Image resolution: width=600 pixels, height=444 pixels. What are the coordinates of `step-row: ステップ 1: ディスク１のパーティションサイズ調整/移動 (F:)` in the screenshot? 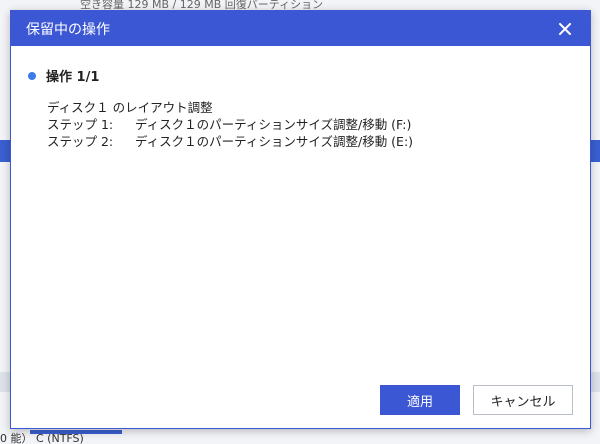 It's located at (318, 124).